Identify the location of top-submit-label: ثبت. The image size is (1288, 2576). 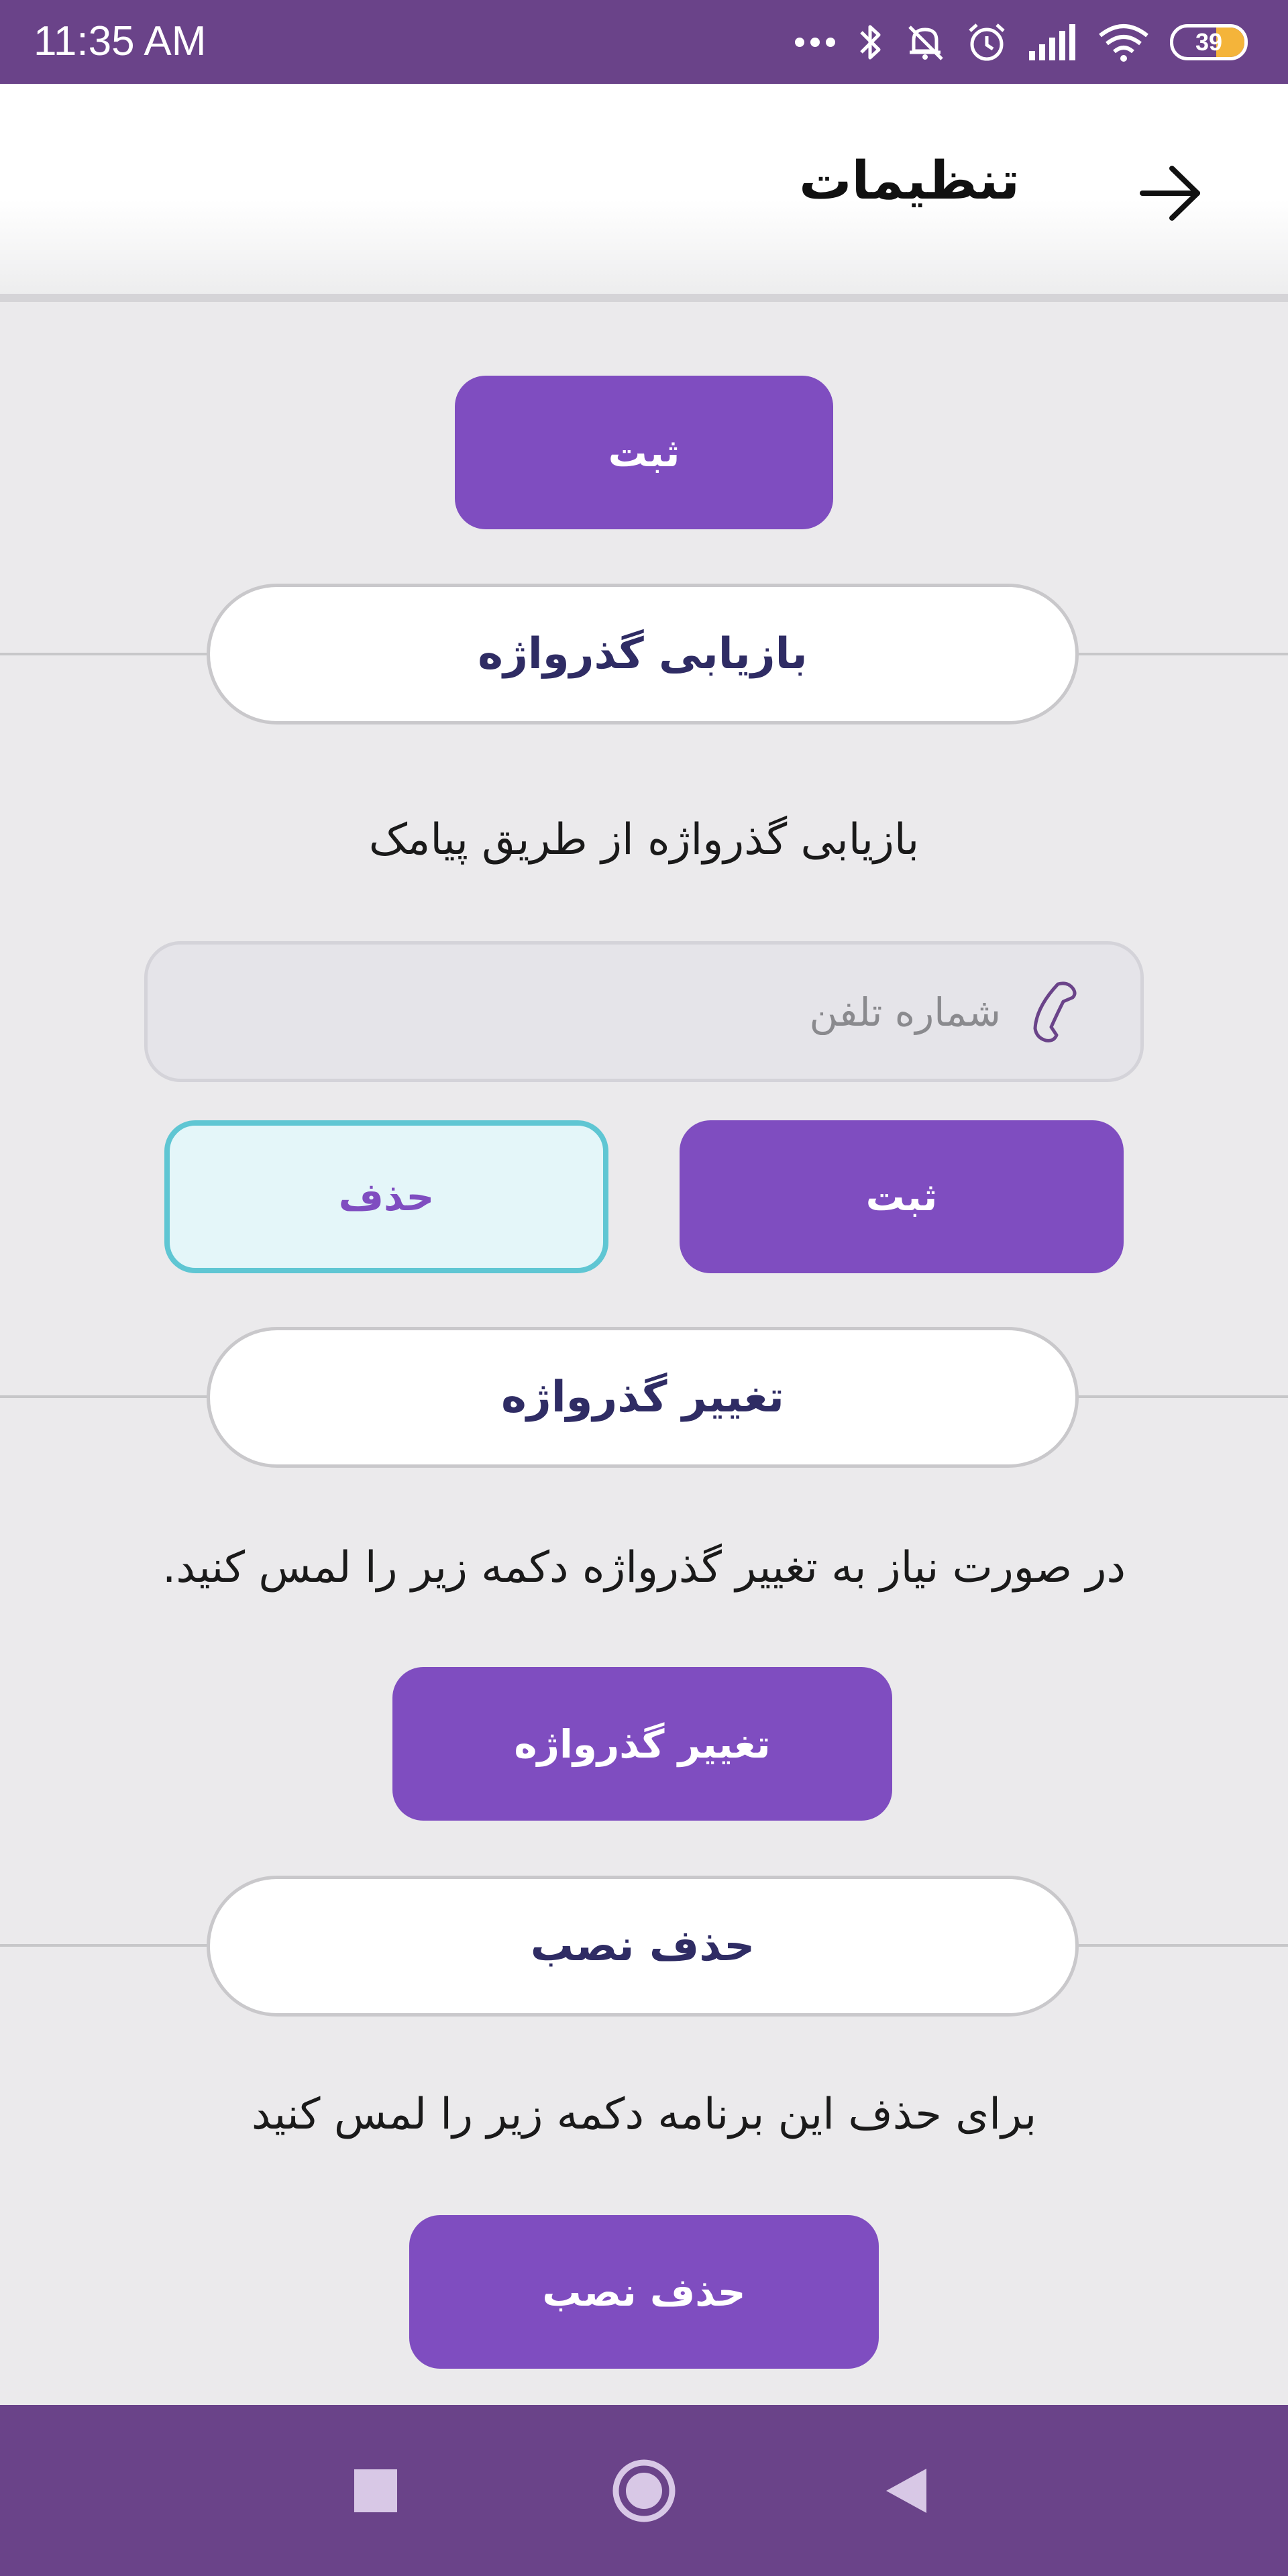
(644, 452).